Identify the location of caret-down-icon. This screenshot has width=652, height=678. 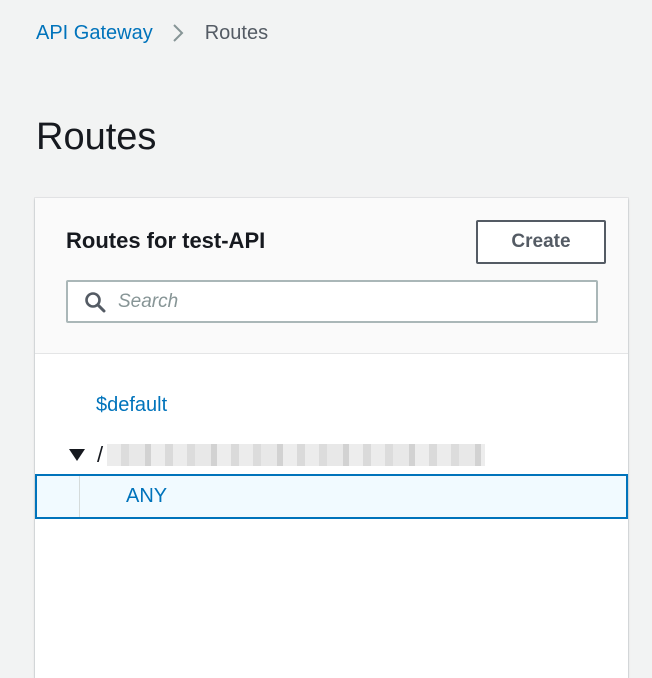
(77, 455).